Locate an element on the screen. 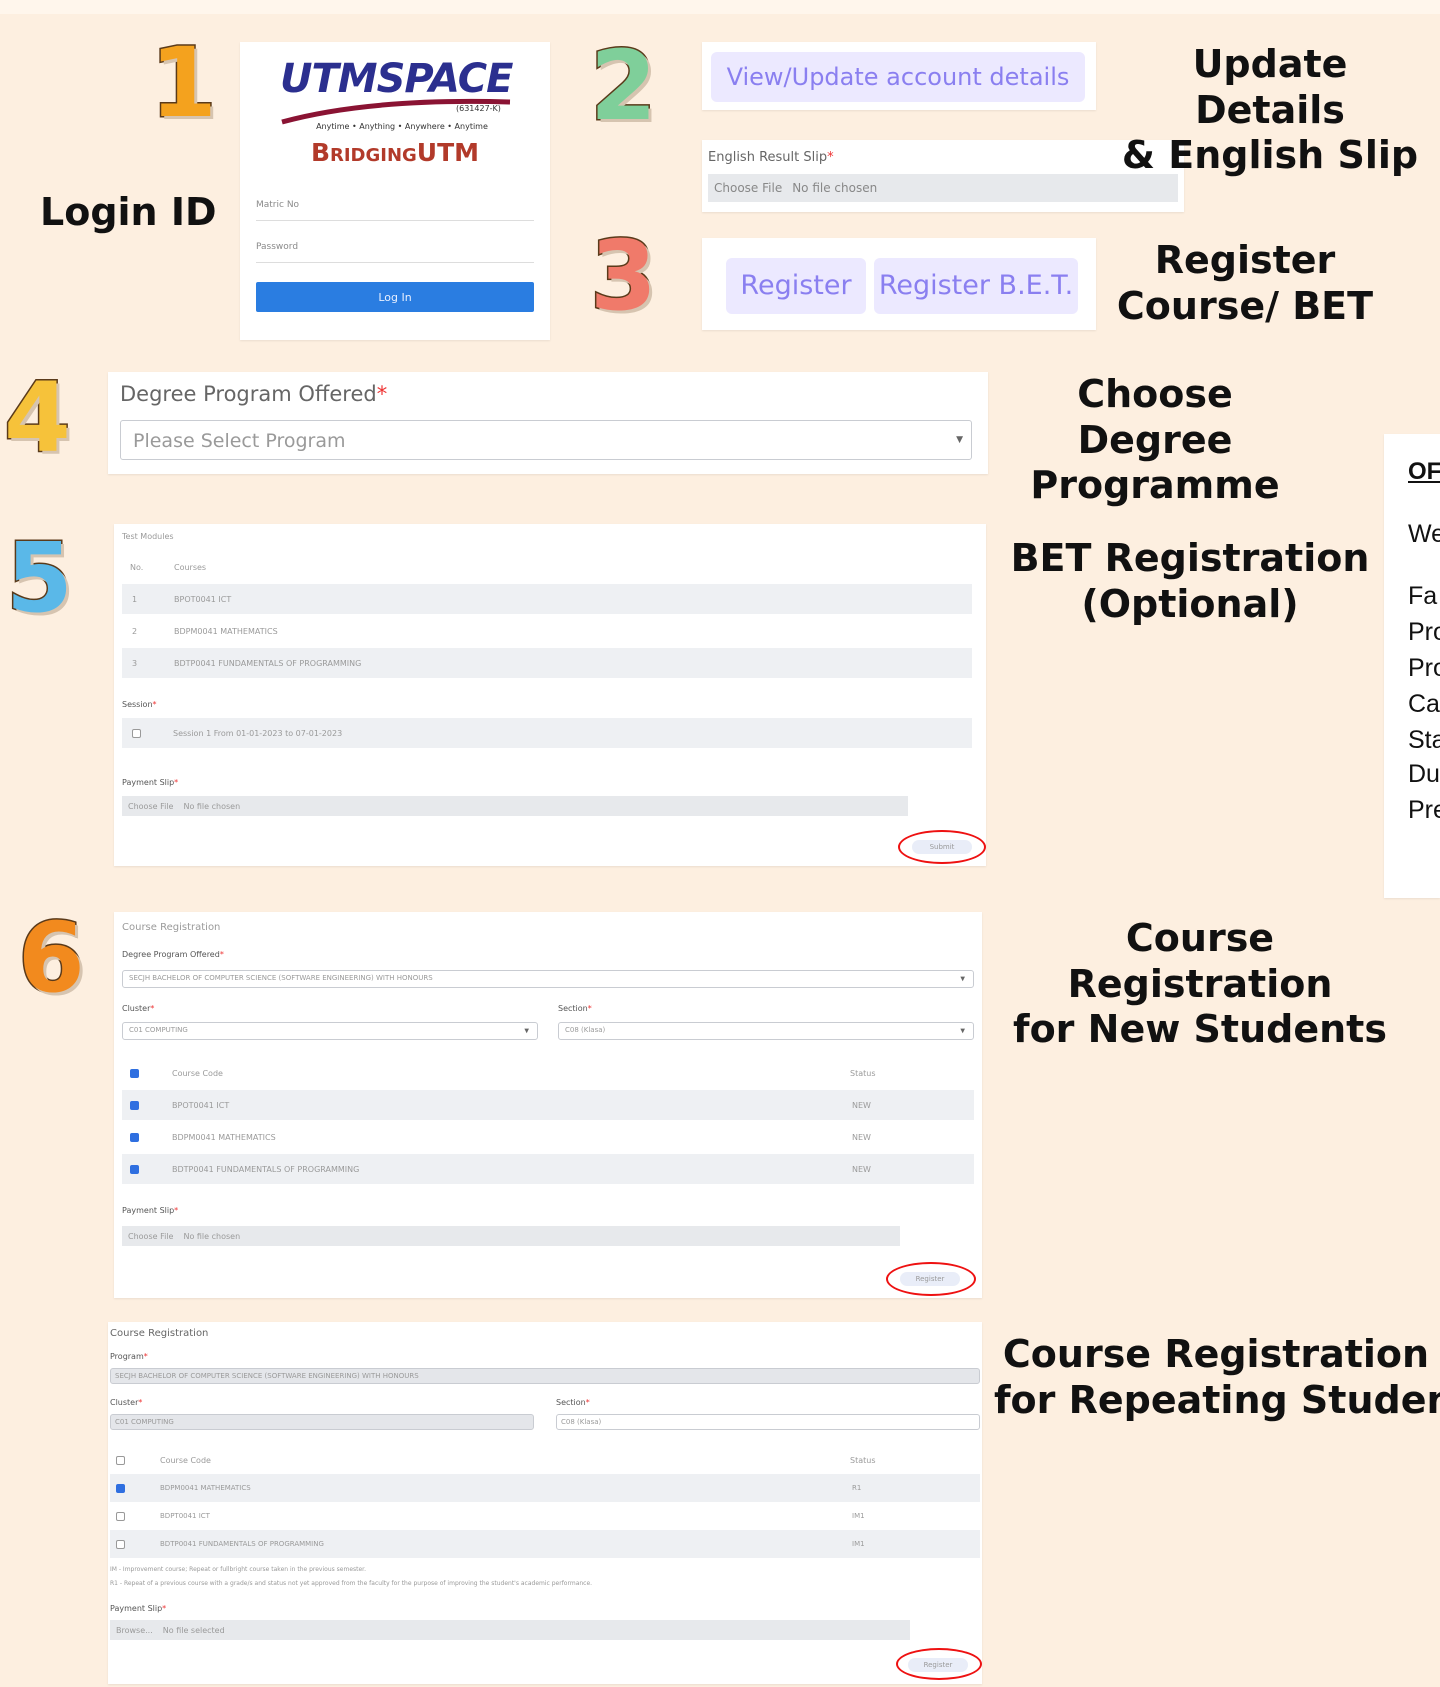  bet-payment-file-input: Choose File No file chosen is located at coordinates (515, 806).